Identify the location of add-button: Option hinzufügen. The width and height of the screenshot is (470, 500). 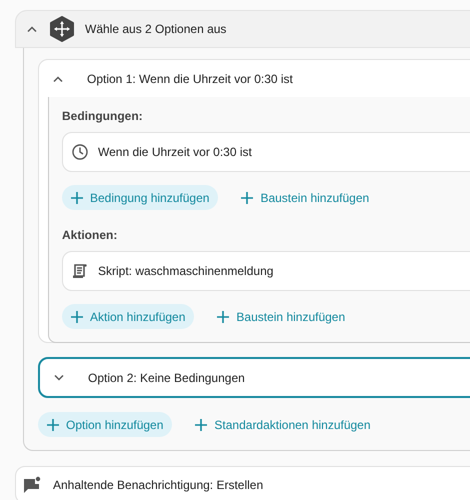
(105, 424).